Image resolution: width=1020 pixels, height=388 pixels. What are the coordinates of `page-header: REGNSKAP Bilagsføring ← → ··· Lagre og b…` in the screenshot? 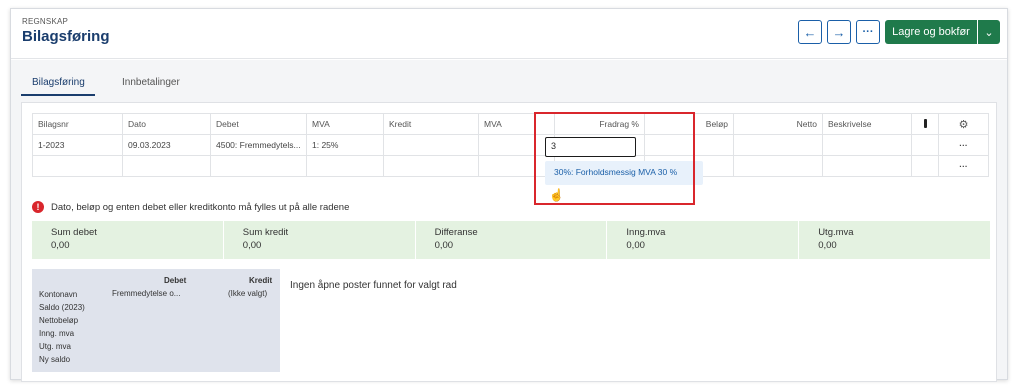 It's located at (509, 34).